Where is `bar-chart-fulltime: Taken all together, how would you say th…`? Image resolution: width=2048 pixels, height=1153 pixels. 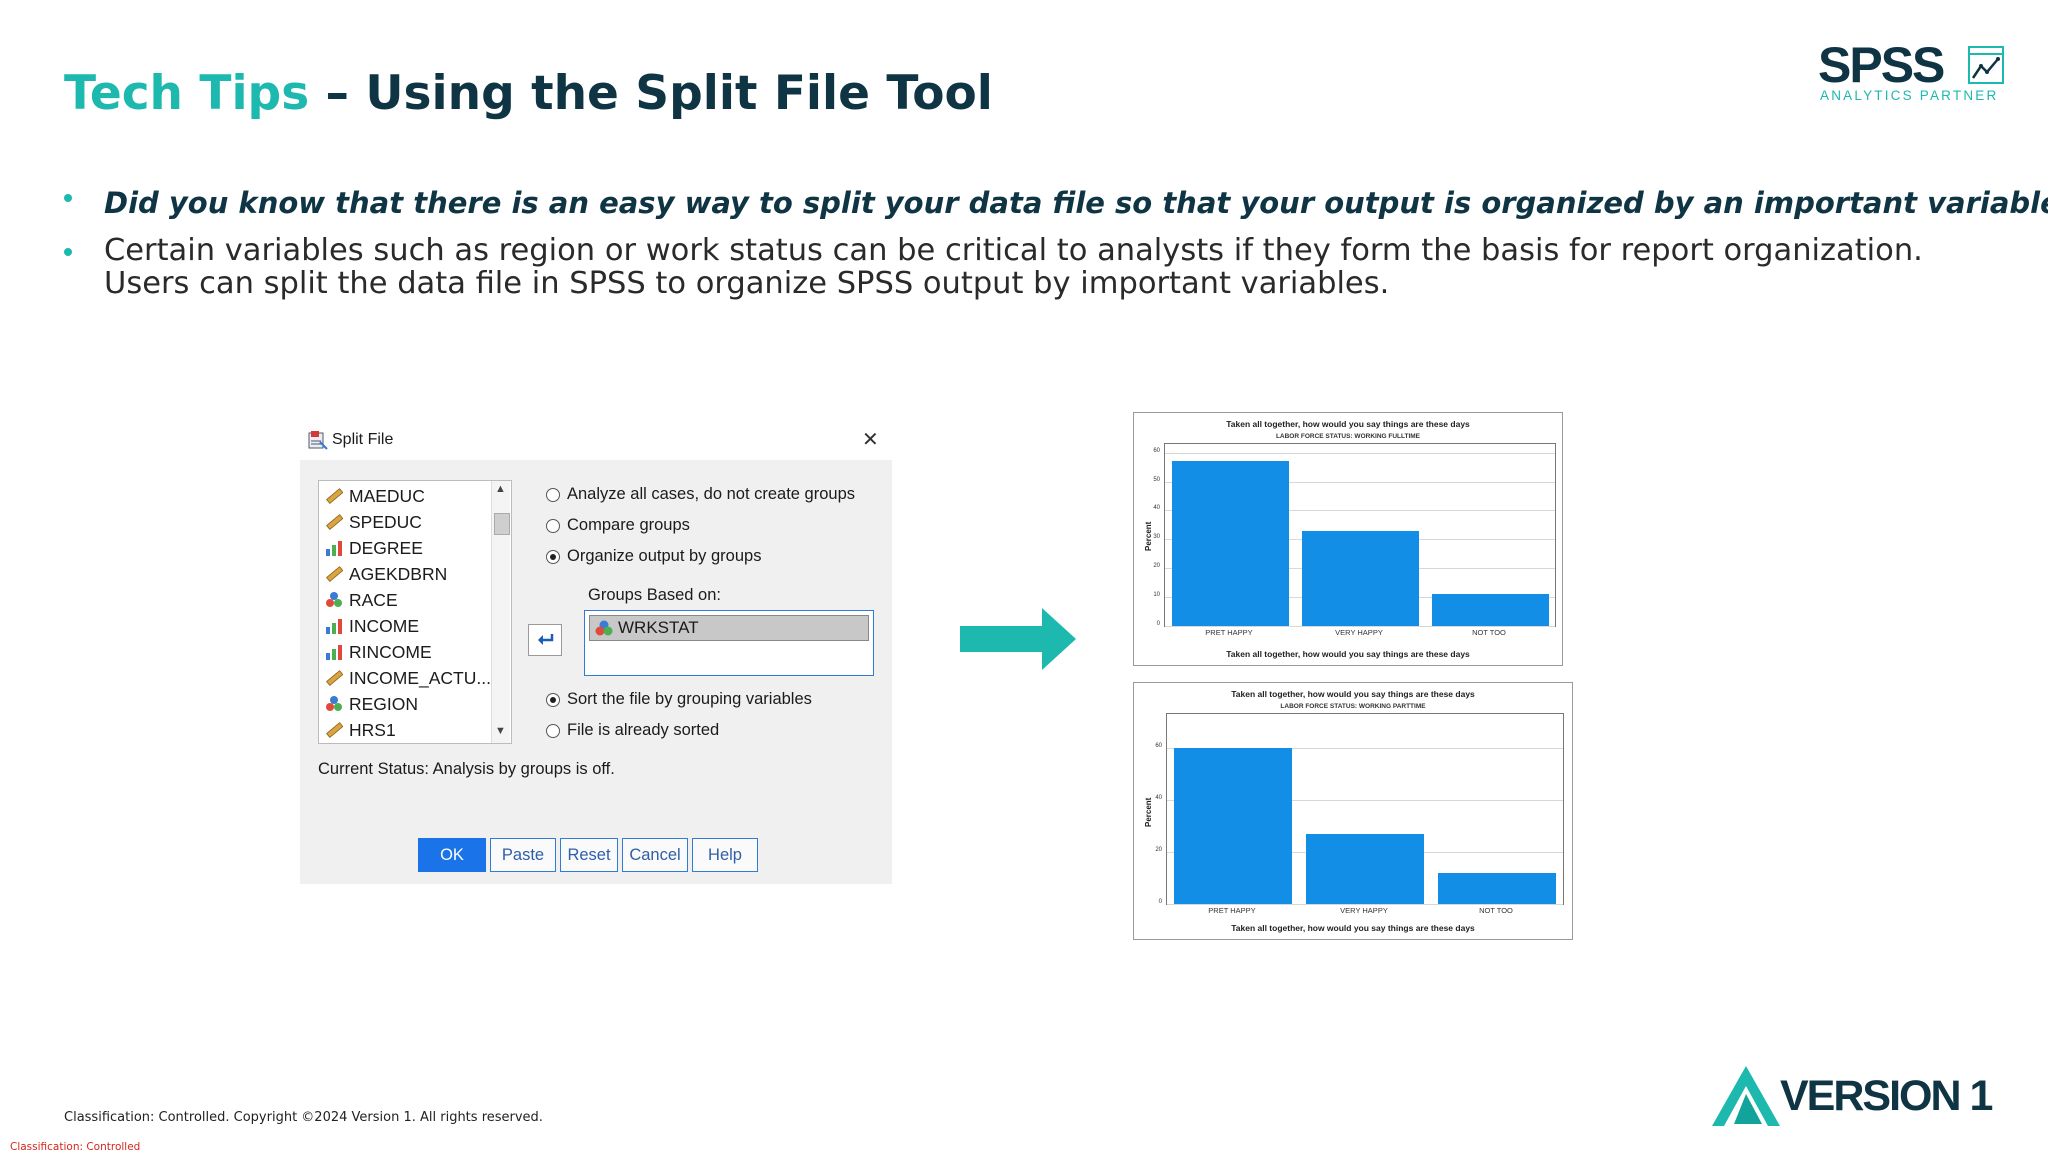 bar-chart-fulltime: Taken all together, how would you say th… is located at coordinates (1348, 539).